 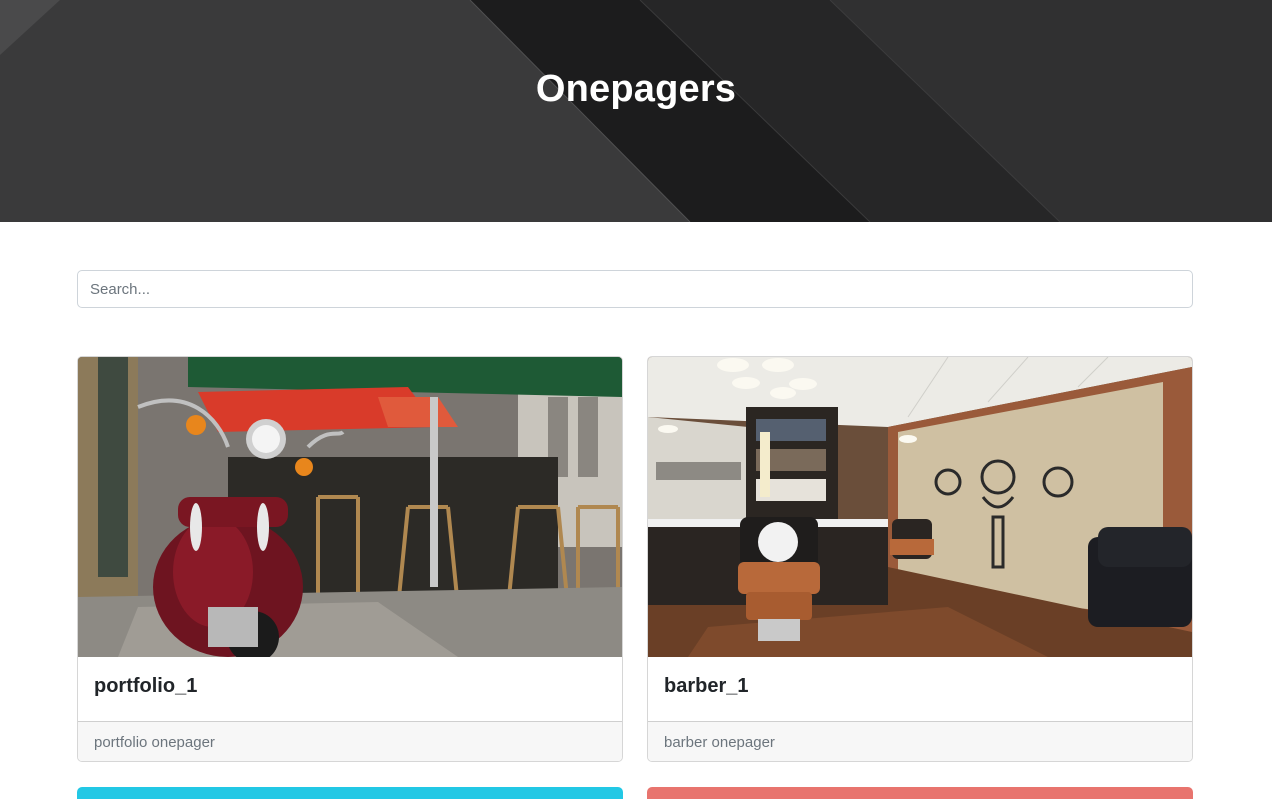 What do you see at coordinates (719, 742) in the screenshot?
I see `card-description: barber onepager` at bounding box center [719, 742].